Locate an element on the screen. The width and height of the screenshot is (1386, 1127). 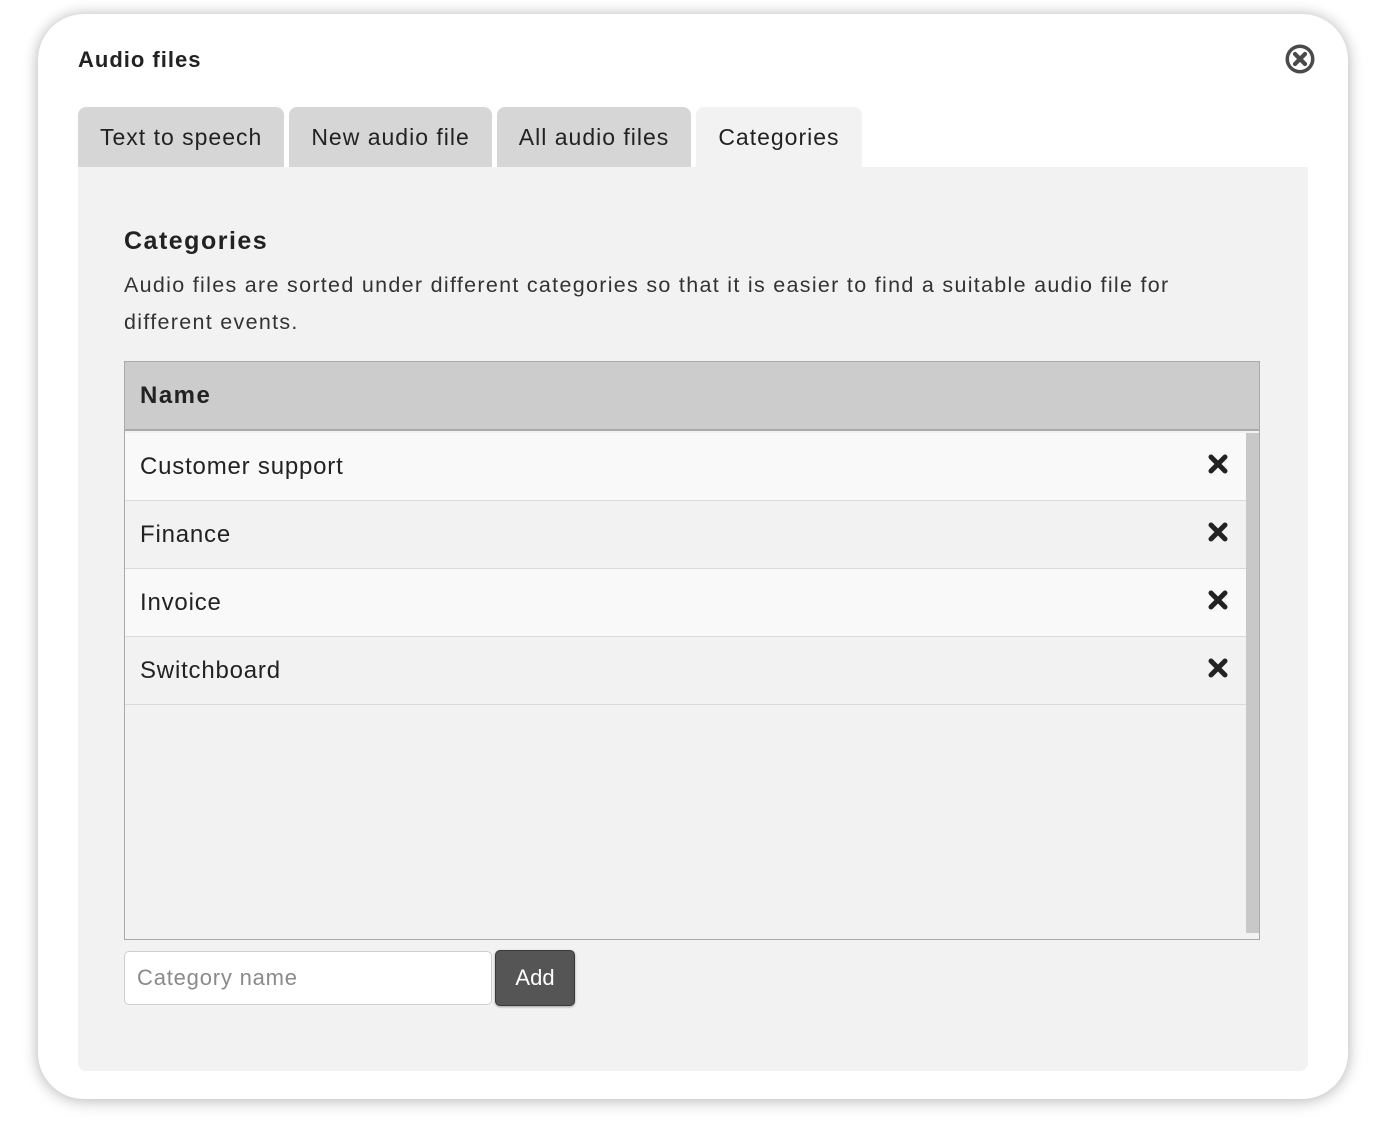
row-name: Switchboard is located at coordinates (210, 670).